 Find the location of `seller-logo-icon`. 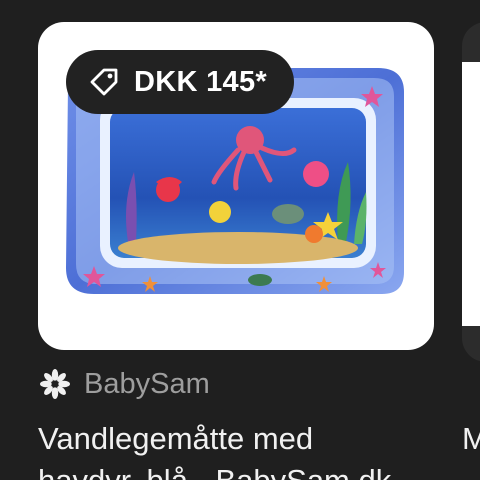

seller-logo-icon is located at coordinates (55, 384).